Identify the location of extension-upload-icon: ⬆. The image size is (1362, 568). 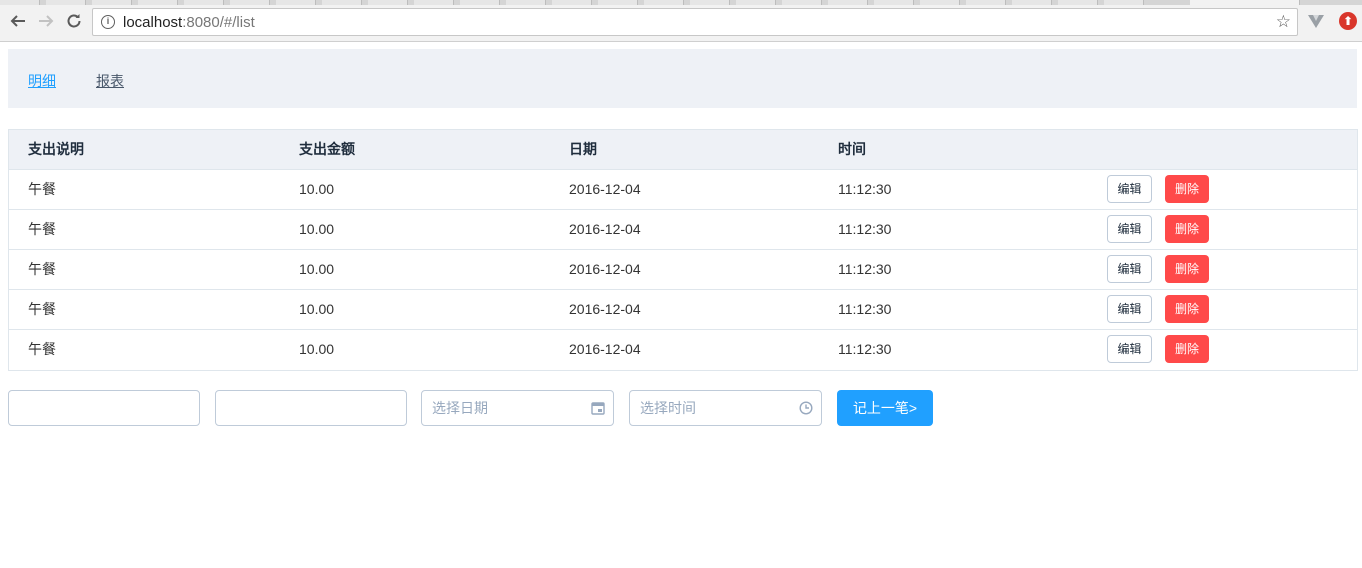
(1348, 21).